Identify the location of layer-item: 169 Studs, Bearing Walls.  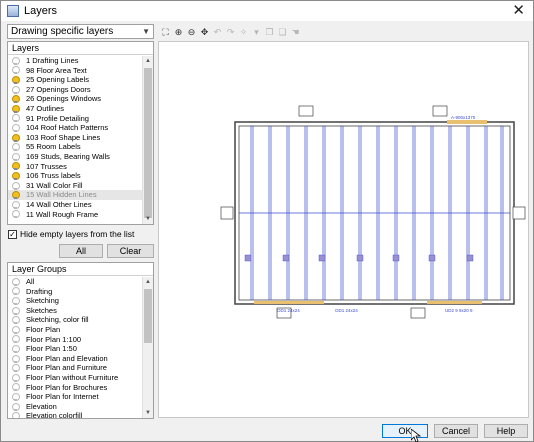
(75, 157).